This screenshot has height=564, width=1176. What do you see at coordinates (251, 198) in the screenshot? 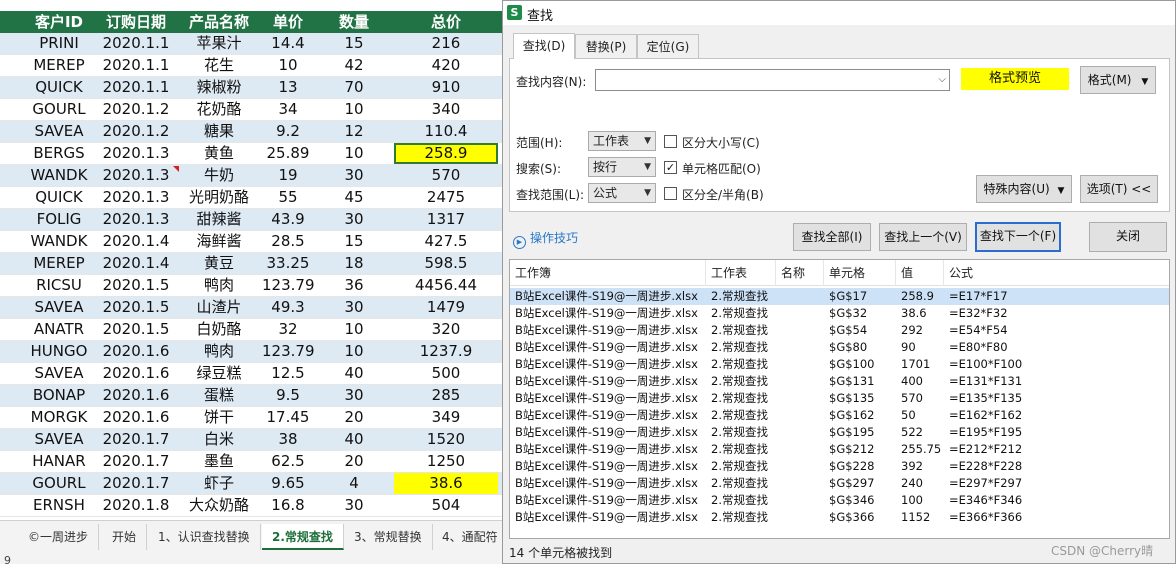
I see `table-row: QUICK 2020.1.3 光明奶酪 55 45 2475` at bounding box center [251, 198].